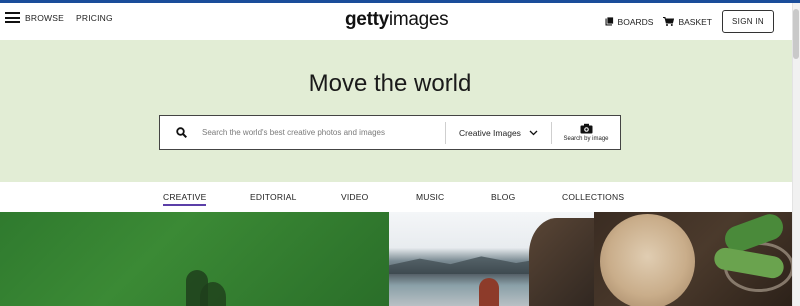 The width and height of the screenshot is (800, 306). I want to click on image-type-selected: Creative Images, so click(490, 132).